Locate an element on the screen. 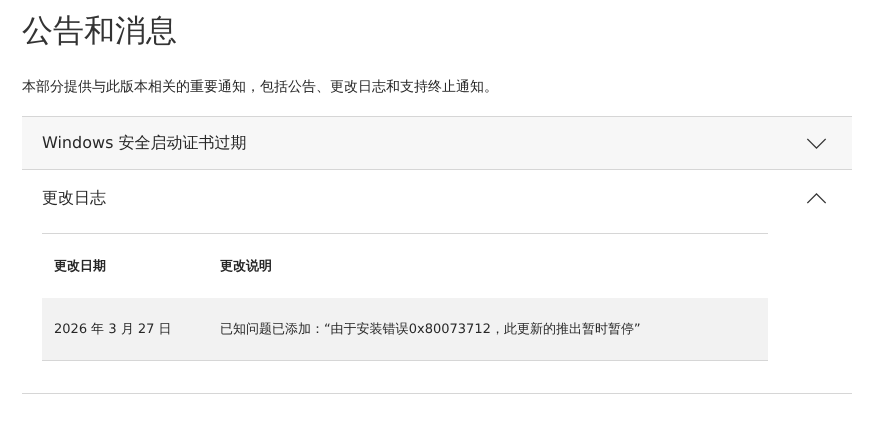  description: 本部分提供与此版本相关的重要通知，包括公告、更改日志和支持终止通知。 is located at coordinates (260, 87).